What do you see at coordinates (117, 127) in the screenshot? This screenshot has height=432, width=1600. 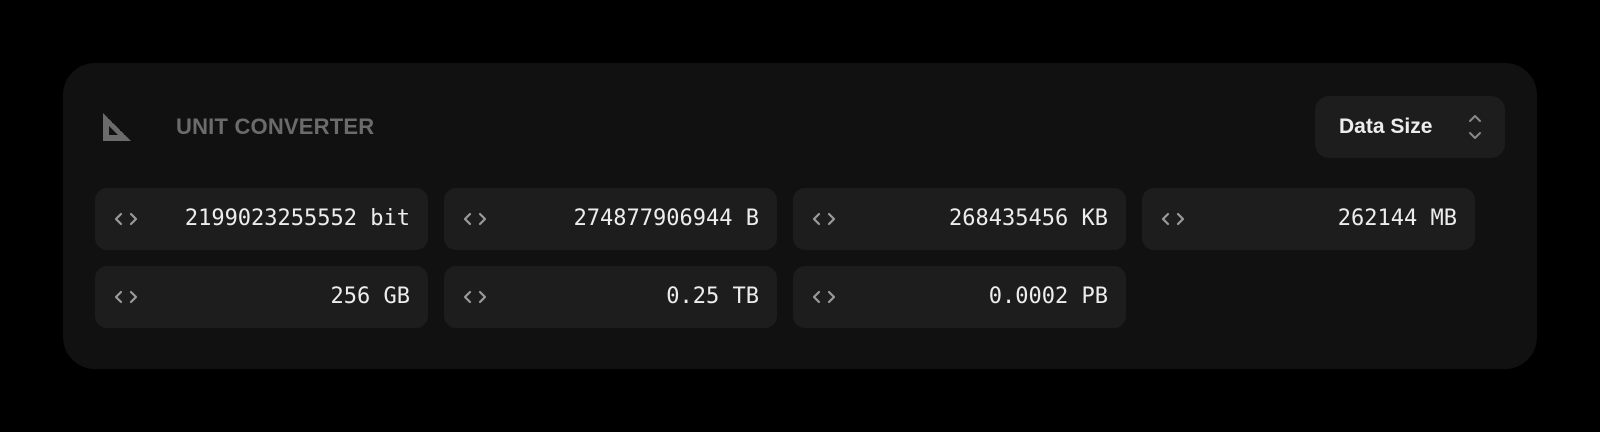 I see `ruler-triangle-icon` at bounding box center [117, 127].